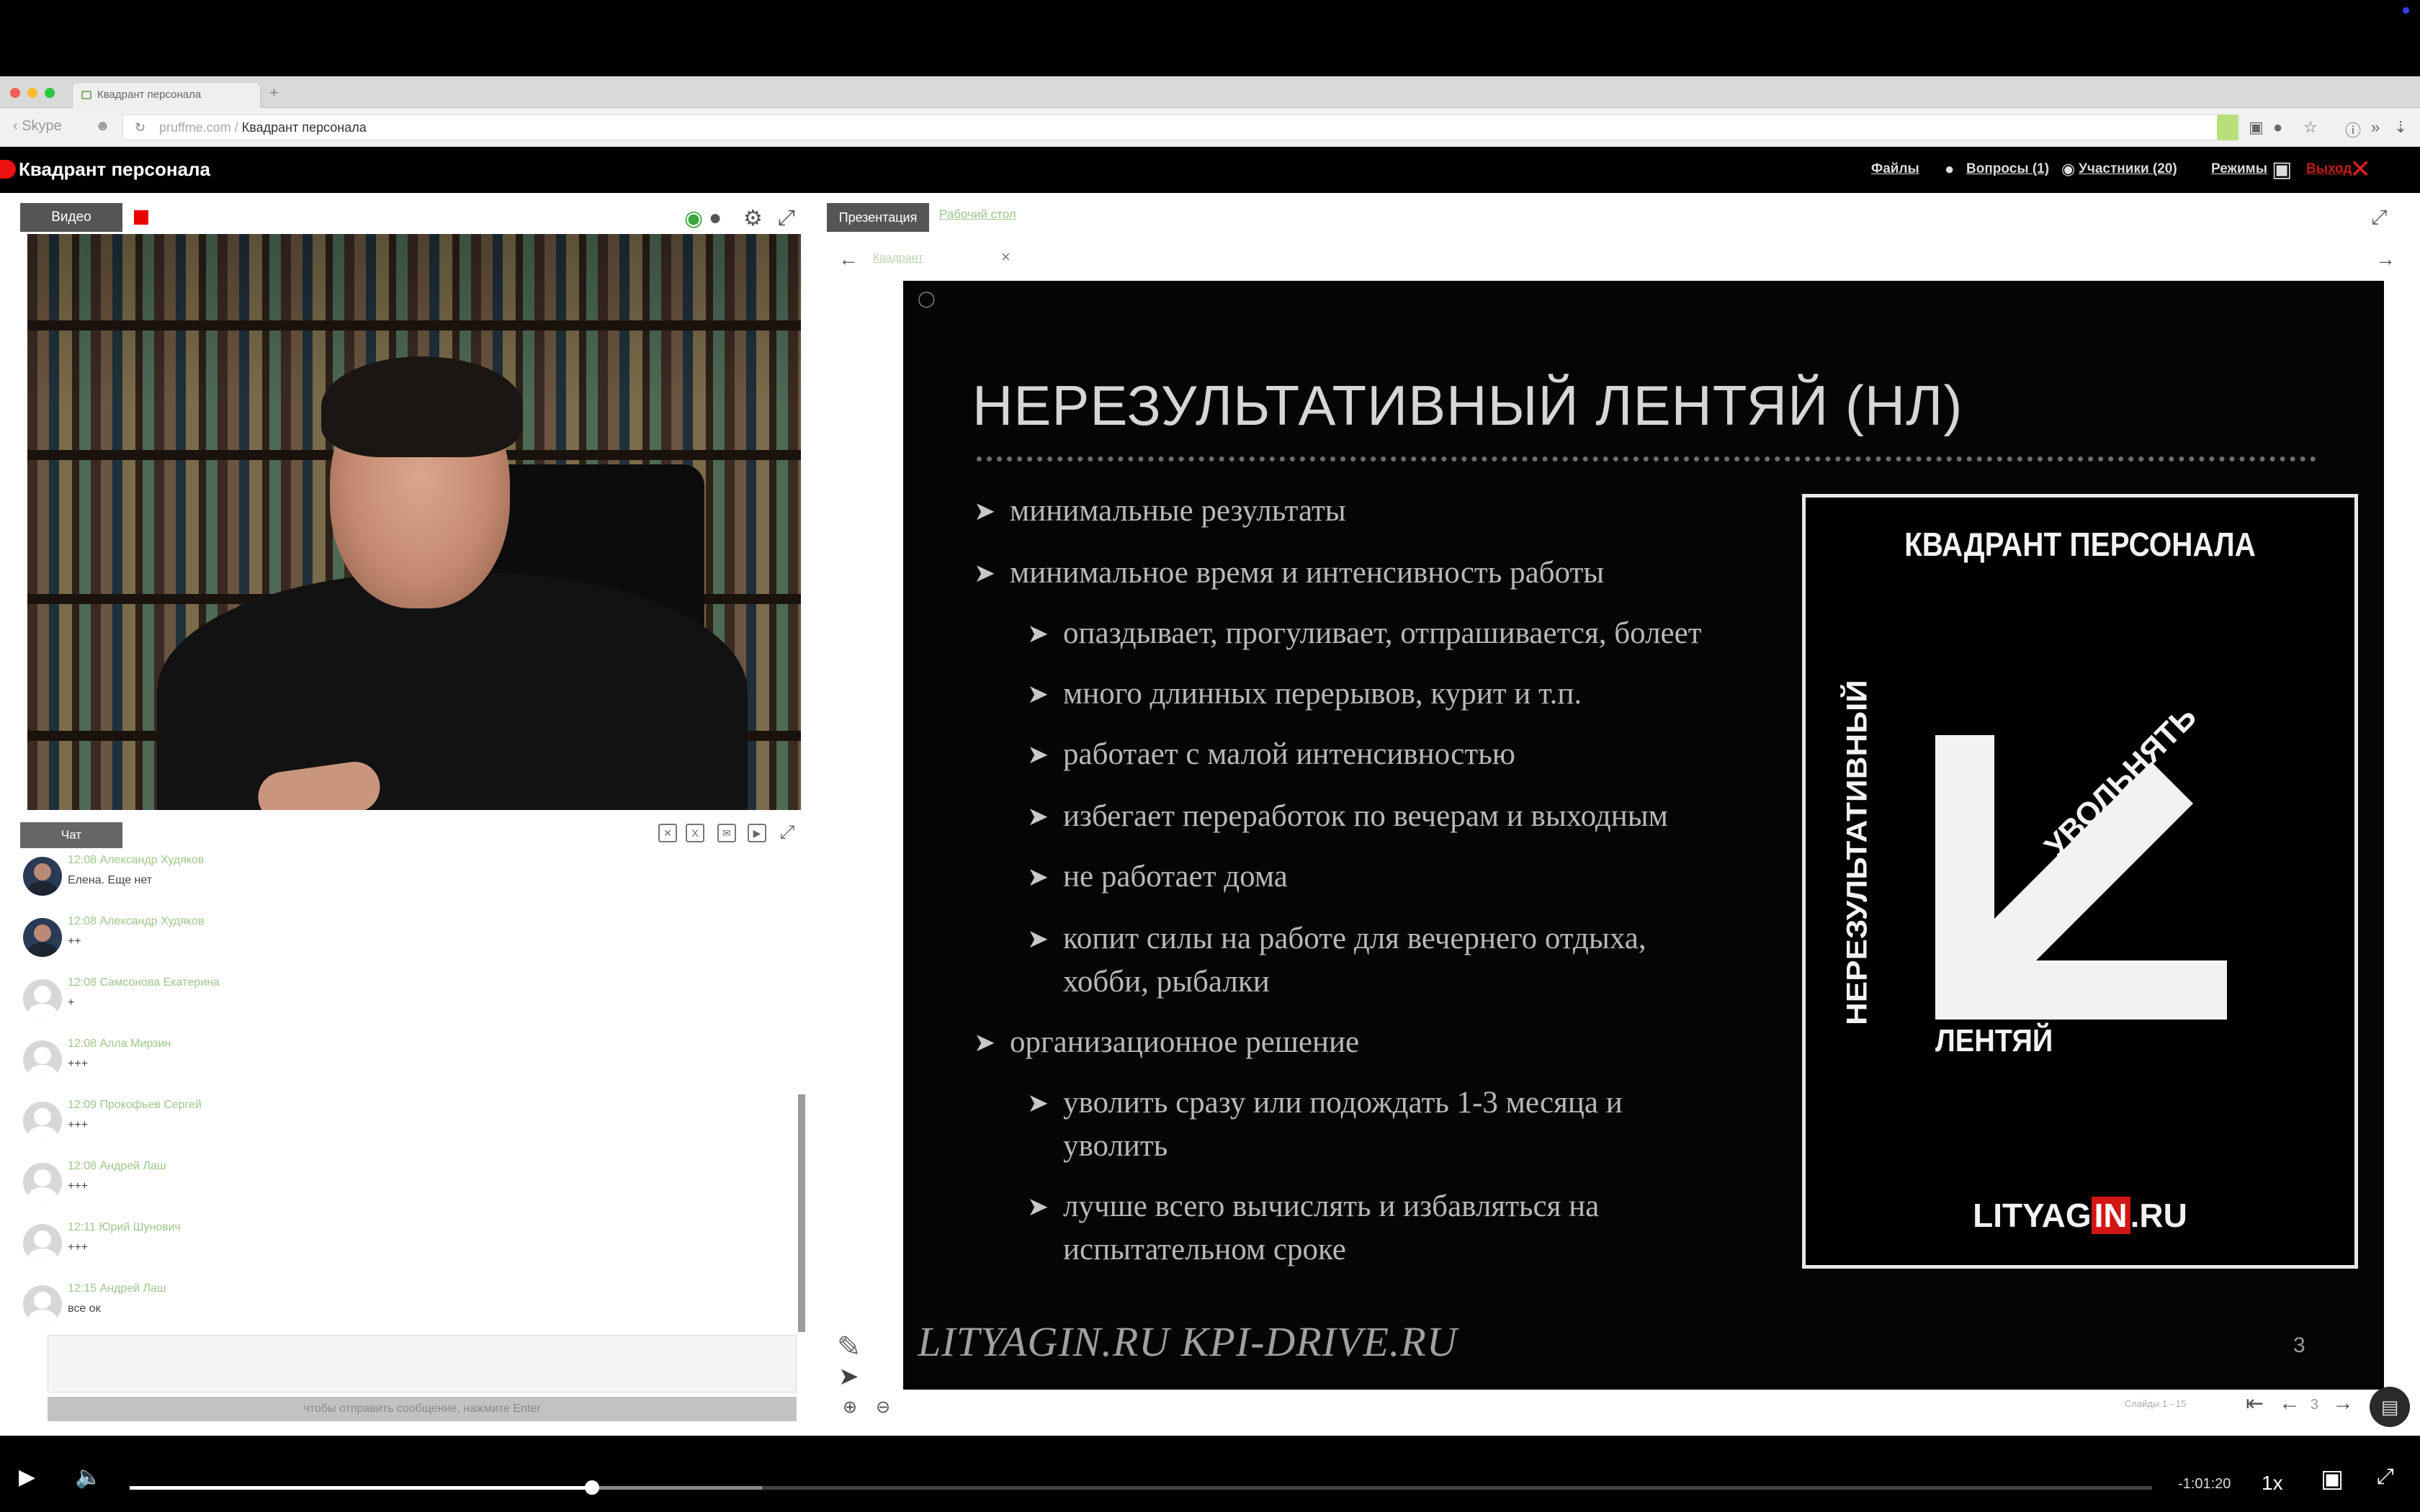  I want to click on record-indicator-icon, so click(141, 217).